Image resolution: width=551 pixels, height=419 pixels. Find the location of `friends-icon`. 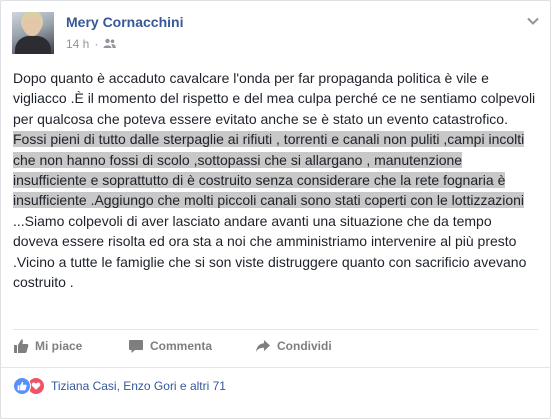

friends-icon is located at coordinates (110, 44).